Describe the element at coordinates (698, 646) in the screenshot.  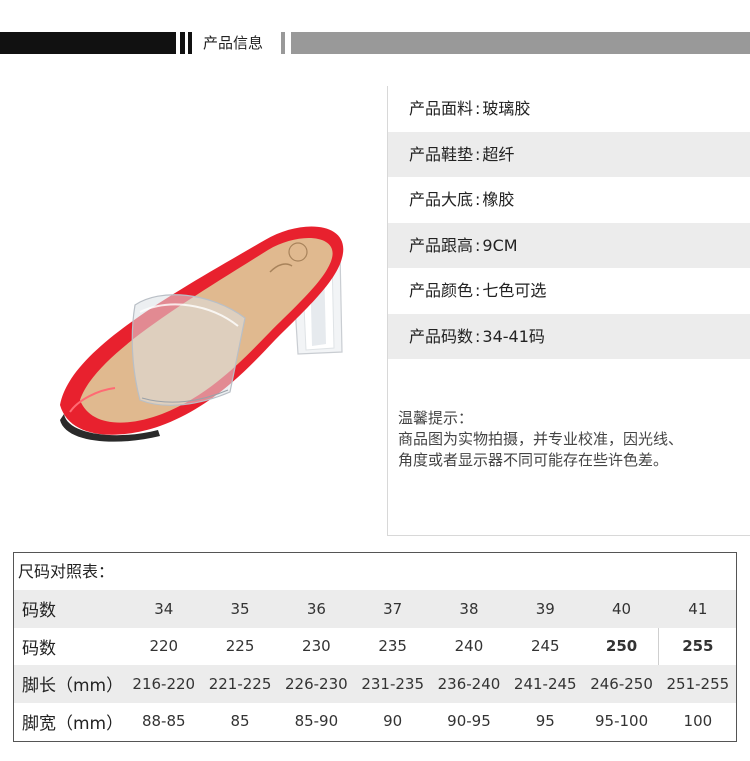
I see `table-cell: 255` at that location.